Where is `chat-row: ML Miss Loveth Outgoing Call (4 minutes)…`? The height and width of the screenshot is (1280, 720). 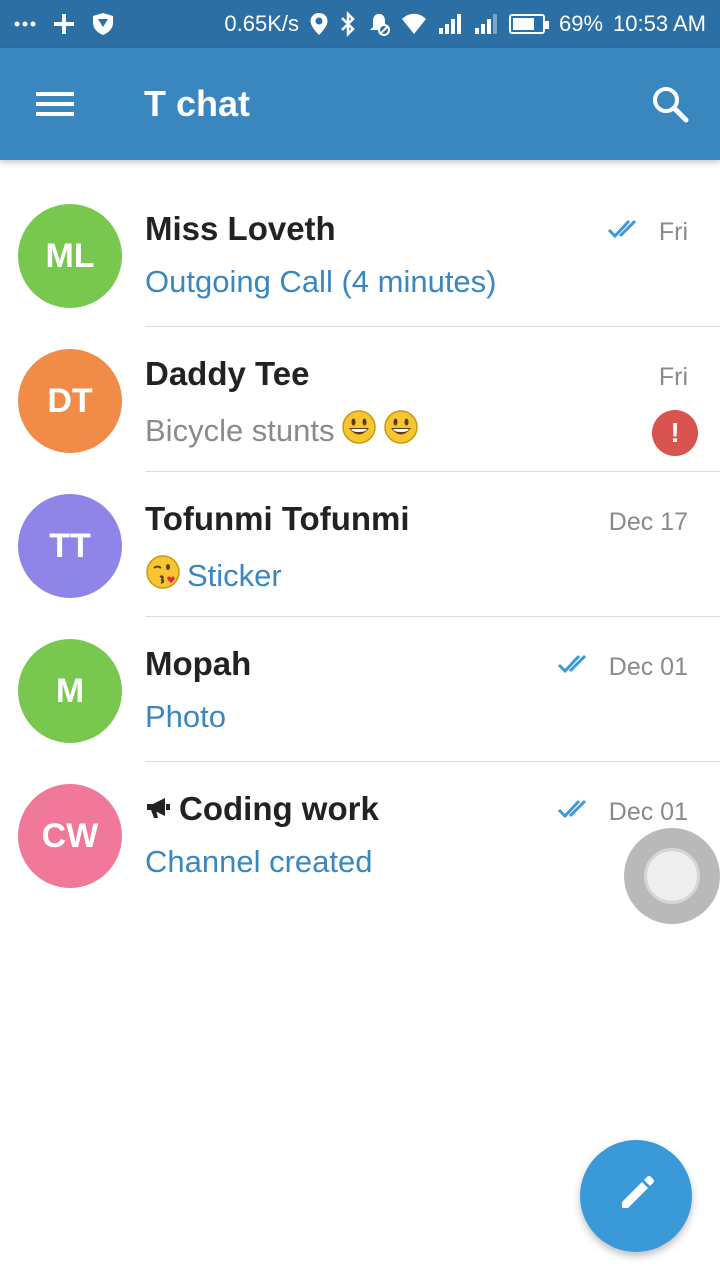
chat-row: ML Miss Loveth Outgoing Call (4 minutes)… is located at coordinates (360, 254).